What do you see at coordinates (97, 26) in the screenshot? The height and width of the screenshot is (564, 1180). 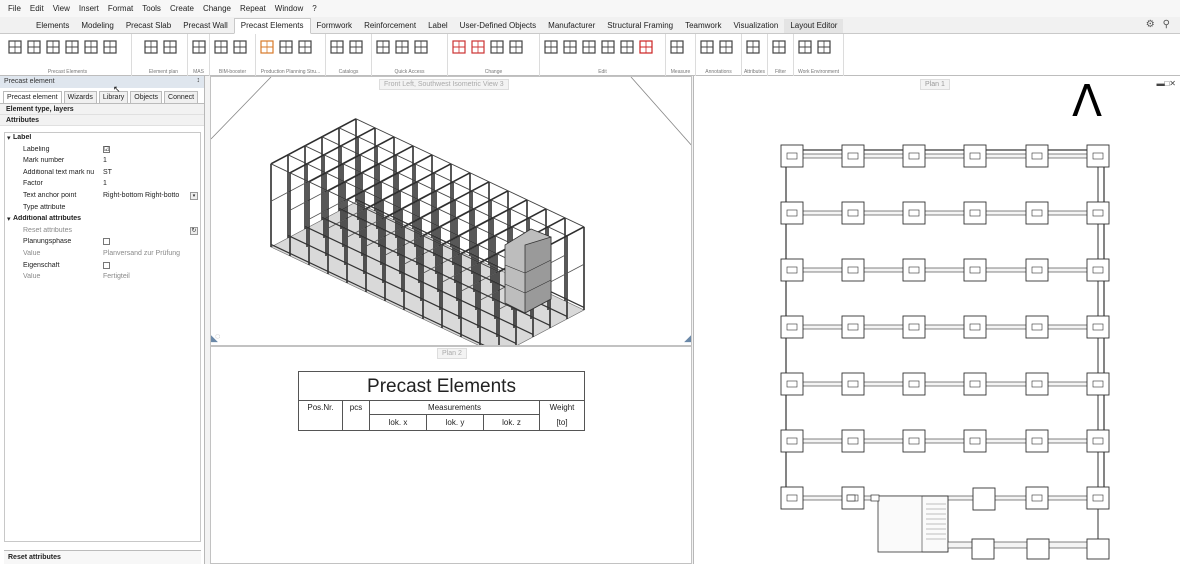 I see `tab-modeling: Modeling` at bounding box center [97, 26].